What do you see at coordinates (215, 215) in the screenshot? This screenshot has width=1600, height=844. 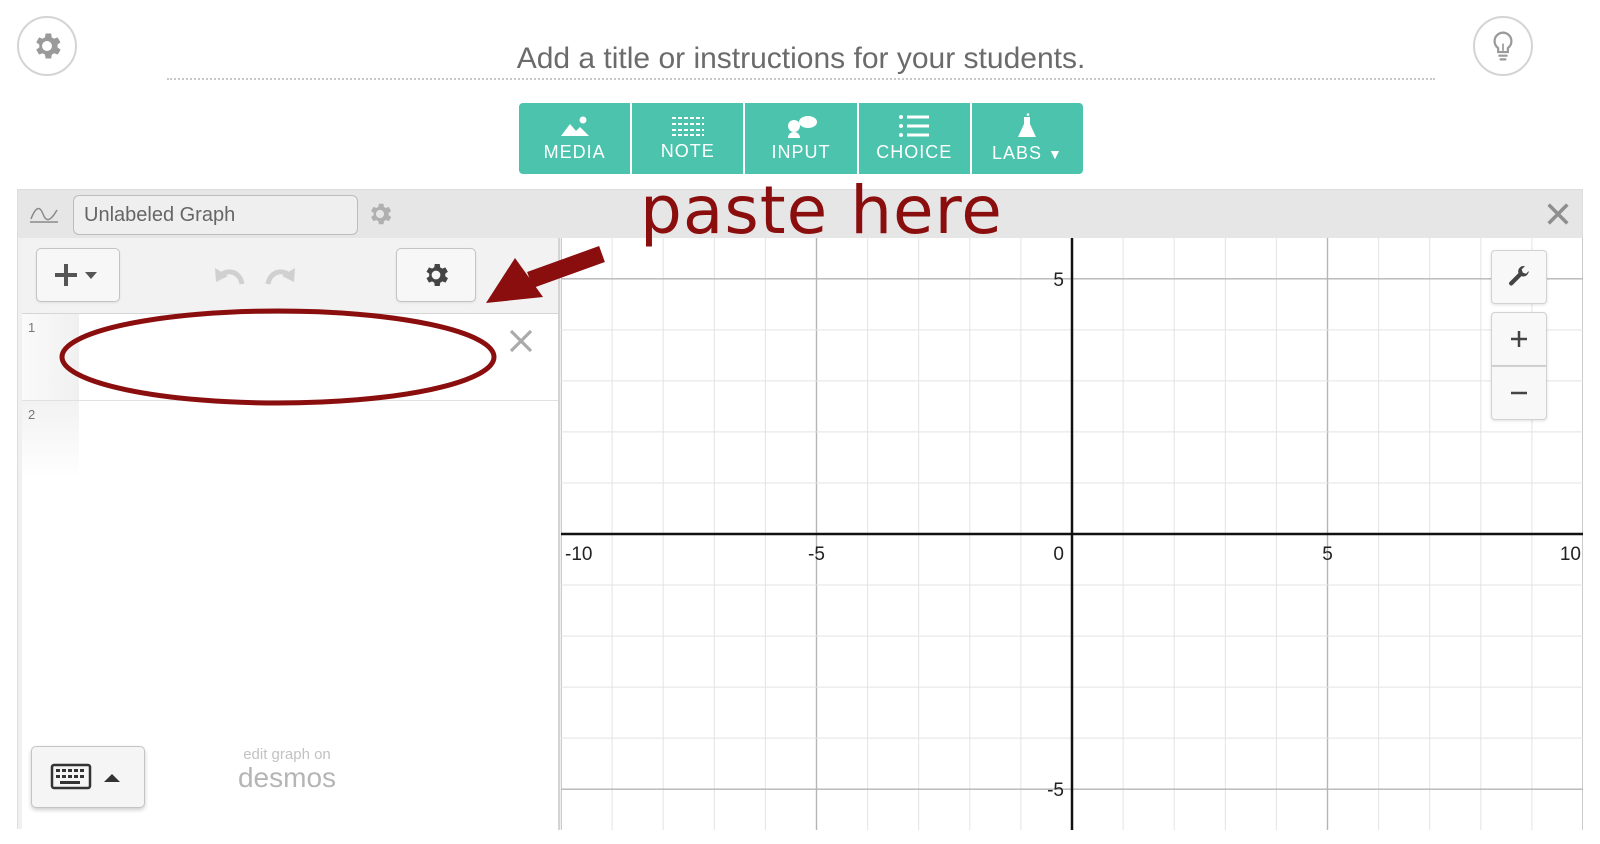 I see `graph-name-input: Unlabeled Graph` at bounding box center [215, 215].